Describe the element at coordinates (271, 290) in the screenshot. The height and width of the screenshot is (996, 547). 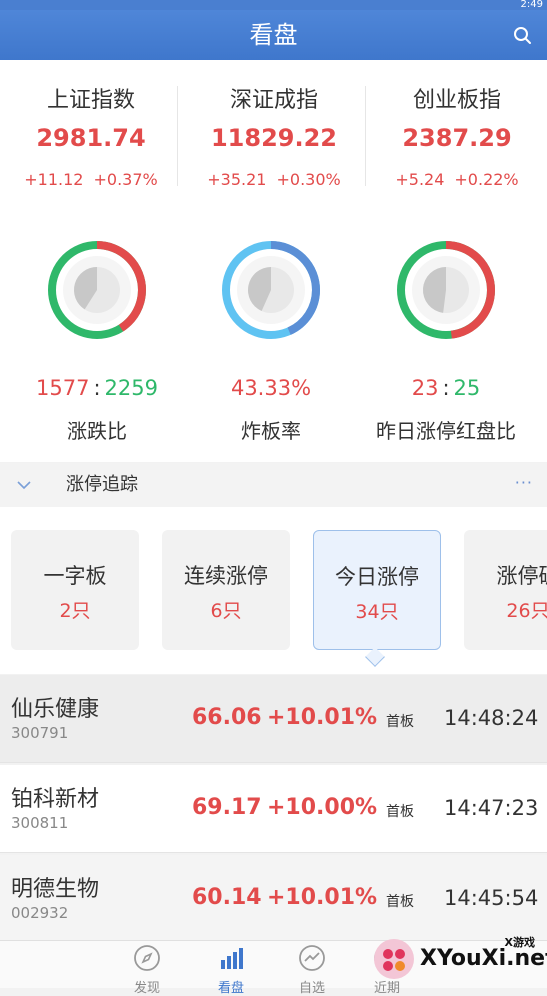
I see `break-rate-ring` at that location.